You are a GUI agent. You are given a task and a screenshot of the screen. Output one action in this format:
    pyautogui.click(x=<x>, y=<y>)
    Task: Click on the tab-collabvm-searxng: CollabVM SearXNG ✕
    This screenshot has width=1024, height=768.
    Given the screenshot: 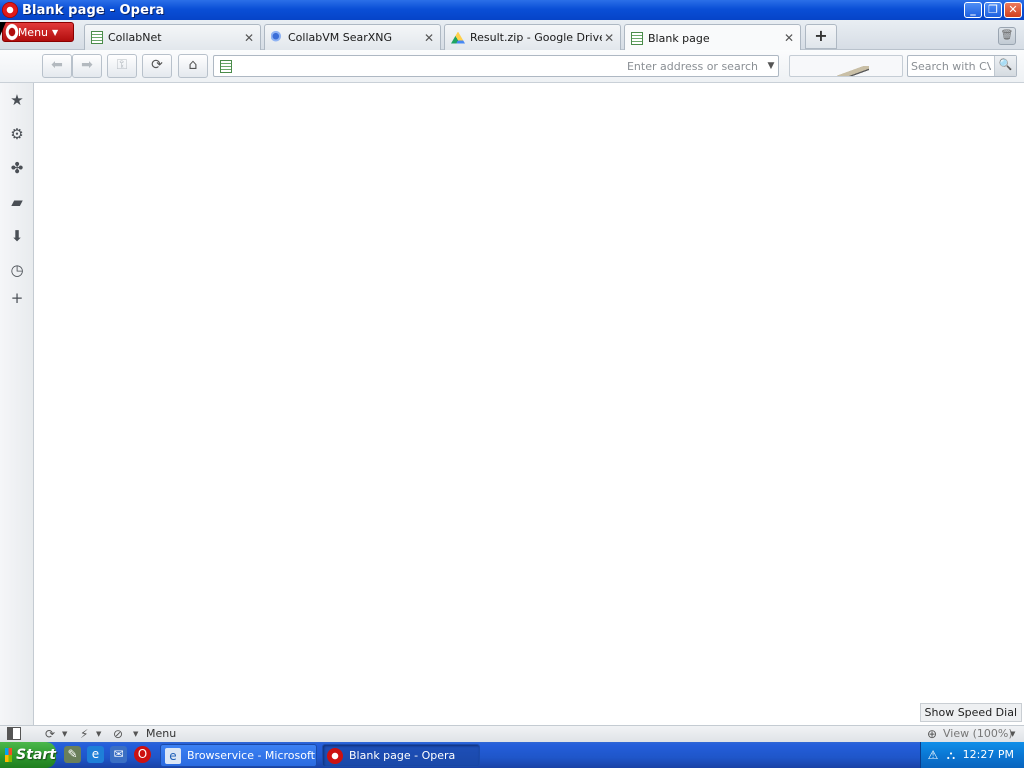 What is the action you would take?
    pyautogui.click(x=352, y=37)
    